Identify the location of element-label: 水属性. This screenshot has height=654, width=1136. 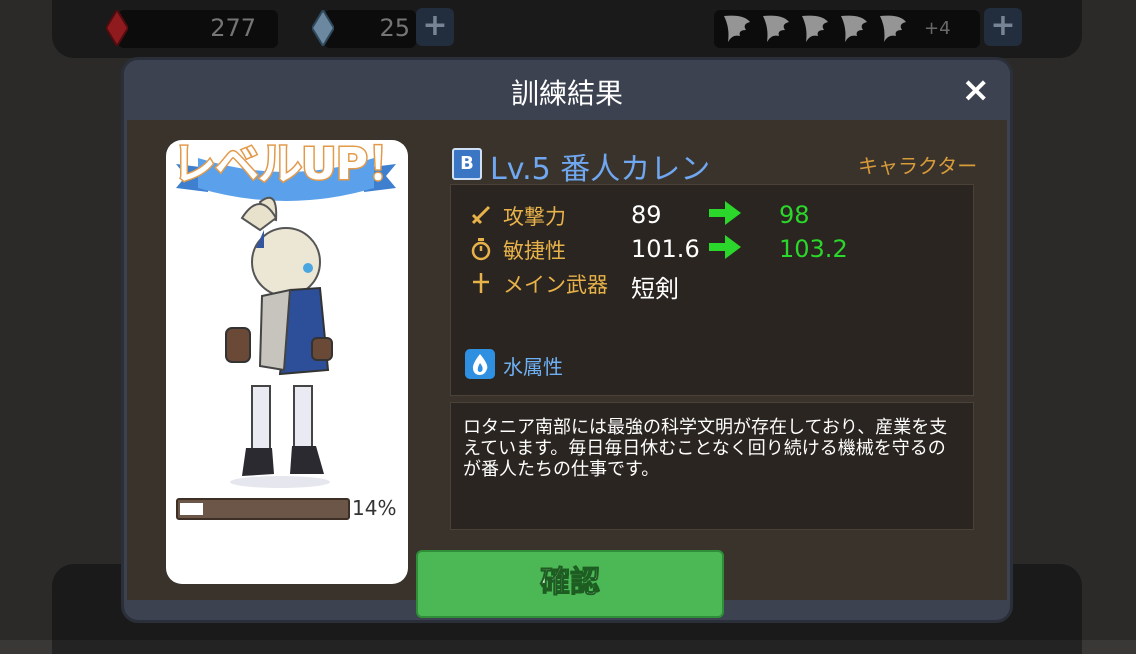
(533, 367).